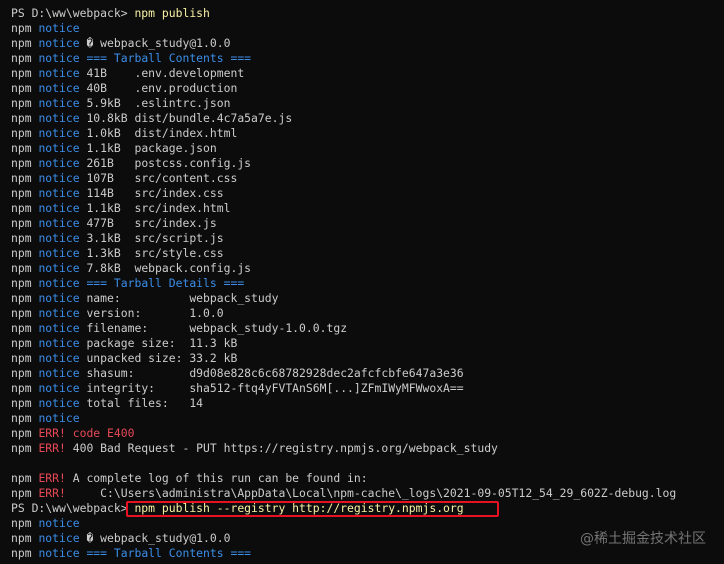 The image size is (724, 564). Describe the element at coordinates (151, 223) in the screenshot. I see `log-message: 477B src/index.js` at that location.